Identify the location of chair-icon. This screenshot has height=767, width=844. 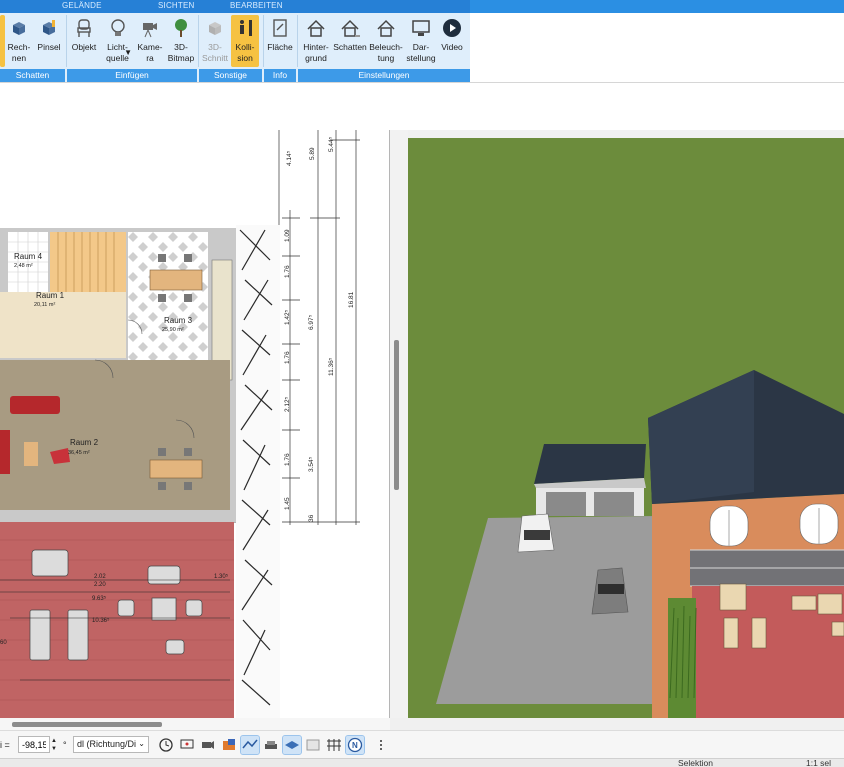
(84, 28).